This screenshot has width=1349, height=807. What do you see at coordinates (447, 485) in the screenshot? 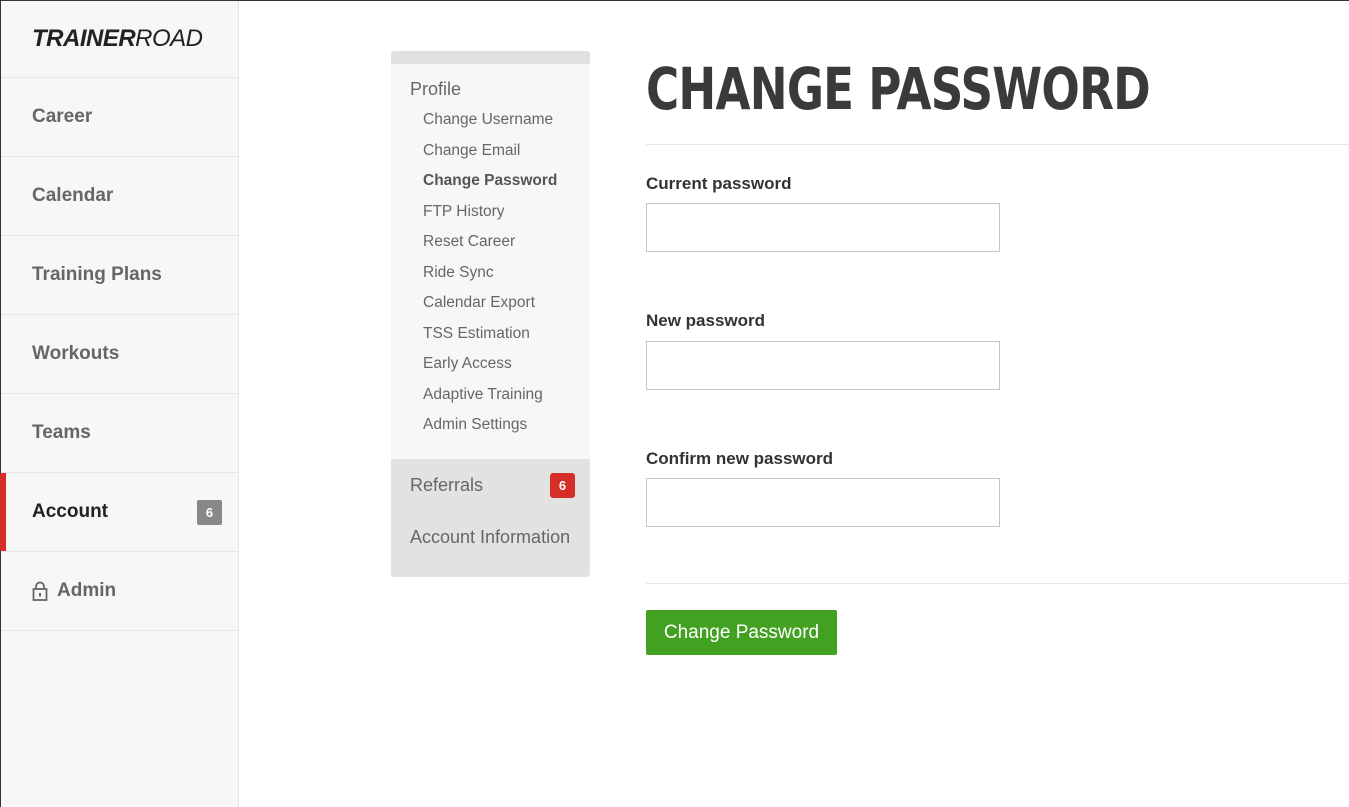
I see `referrals-label: Referrals` at bounding box center [447, 485].